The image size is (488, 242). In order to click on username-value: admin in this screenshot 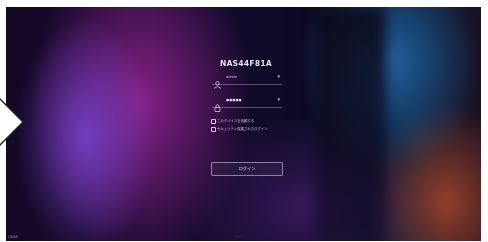, I will do `click(232, 77)`.